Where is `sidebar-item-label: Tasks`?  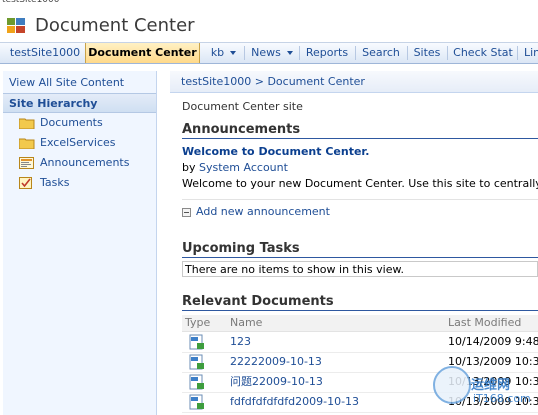 sidebar-item-label: Tasks is located at coordinates (55, 182).